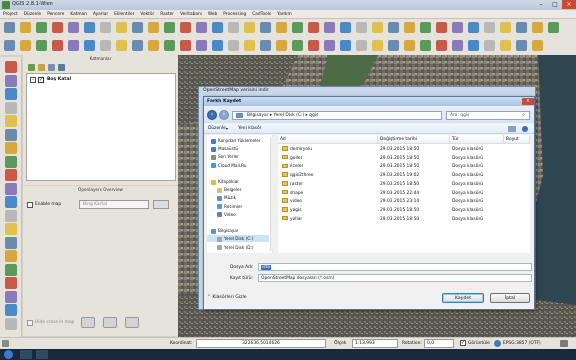 This screenshot has width=576, height=360. What do you see at coordinates (488, 115) in the screenshot?
I see `search-input: Ara: qgis` at bounding box center [488, 115].